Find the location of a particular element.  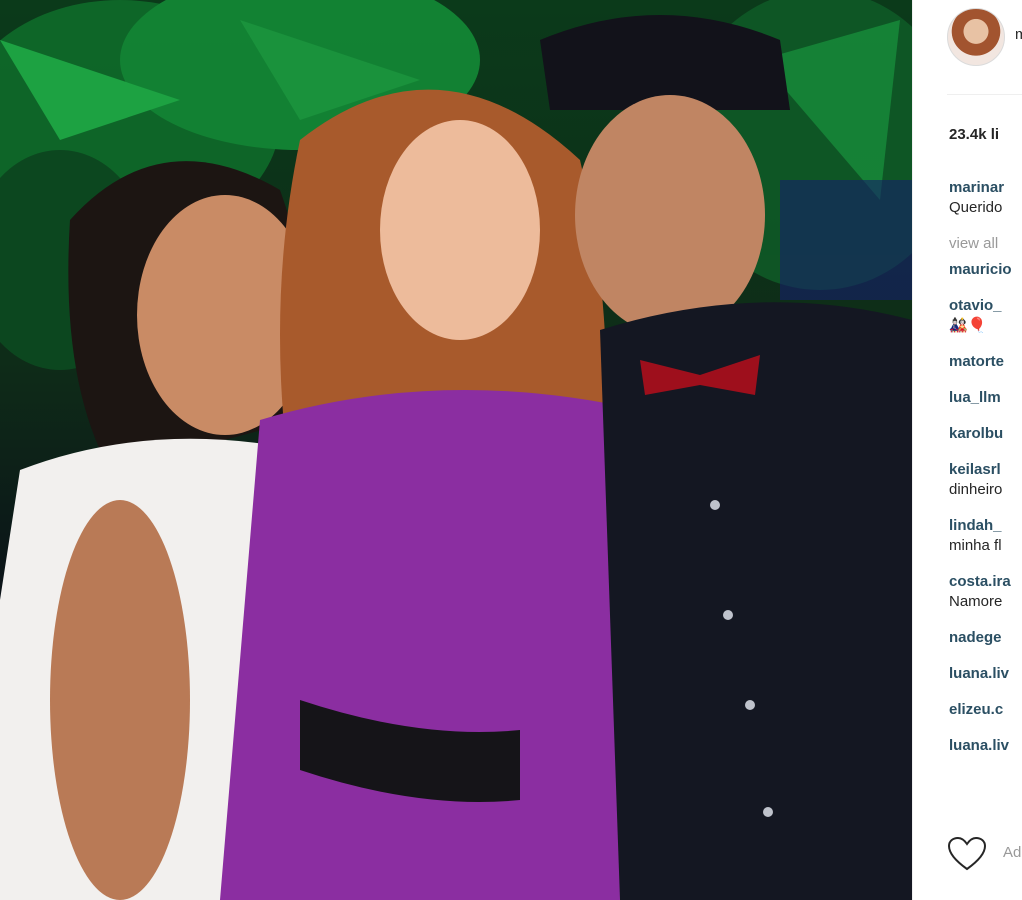

comment-item: mauricio is located at coordinates (985, 270).